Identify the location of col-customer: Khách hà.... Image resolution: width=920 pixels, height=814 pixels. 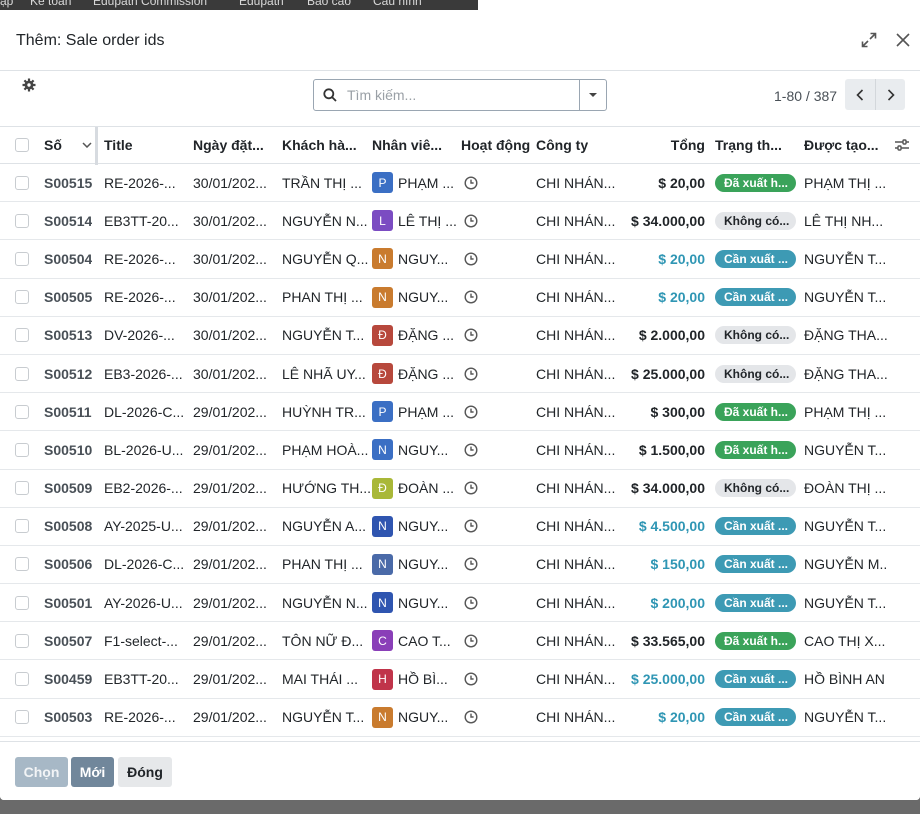
(319, 145).